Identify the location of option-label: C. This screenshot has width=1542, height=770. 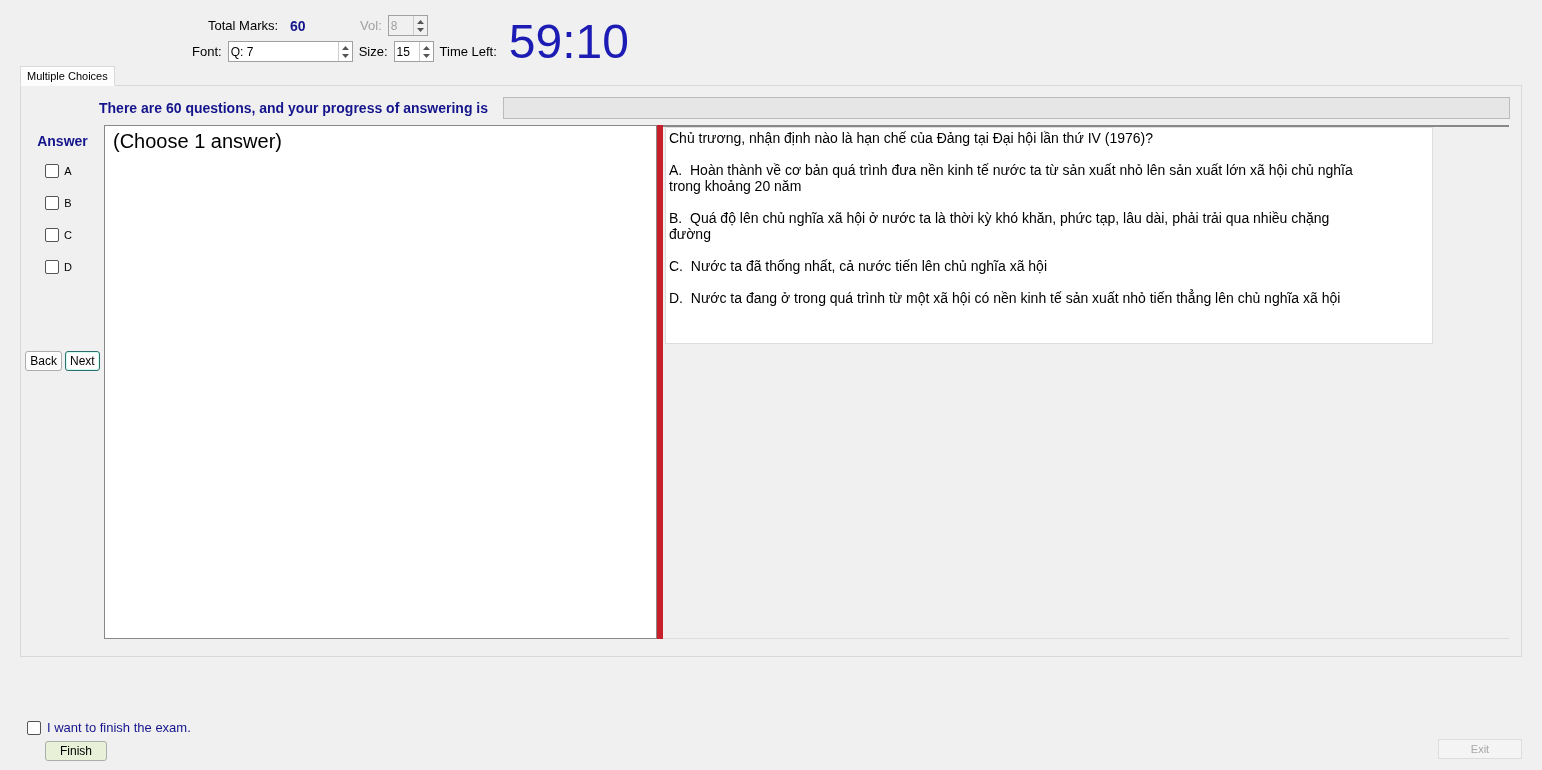
(68, 235).